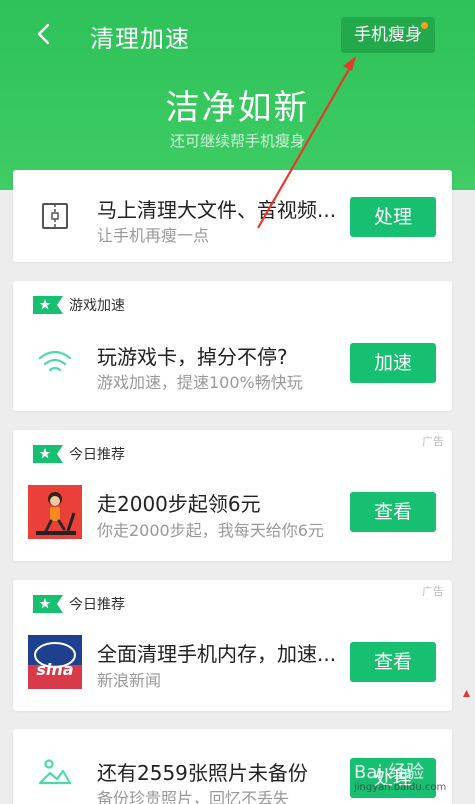  I want to click on chevron-left-icon, so click(43, 34).